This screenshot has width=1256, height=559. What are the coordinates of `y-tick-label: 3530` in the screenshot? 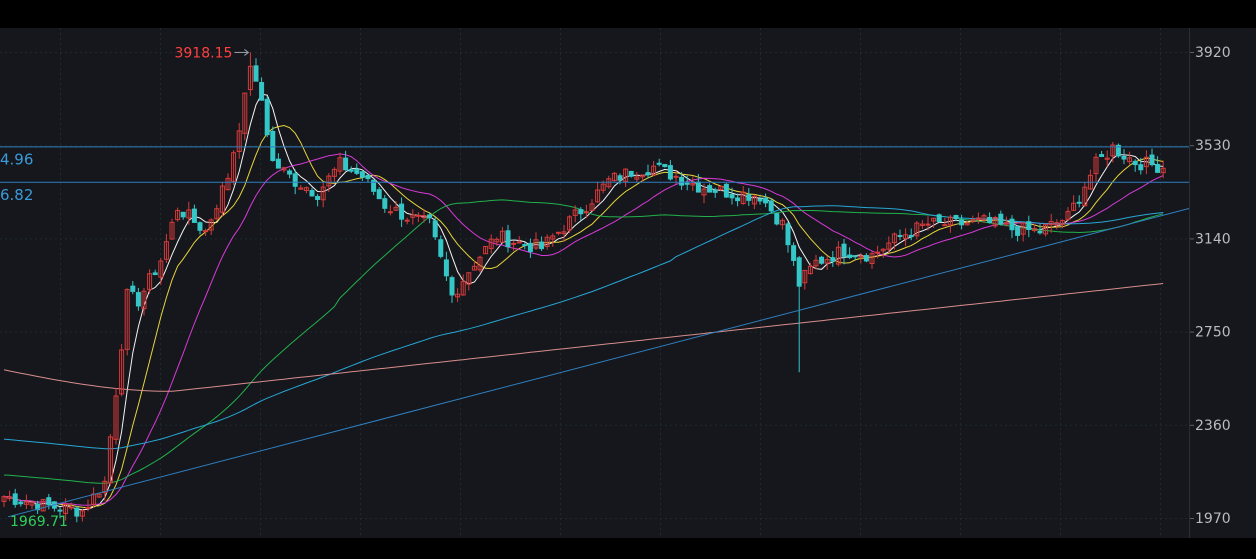 It's located at (1213, 146).